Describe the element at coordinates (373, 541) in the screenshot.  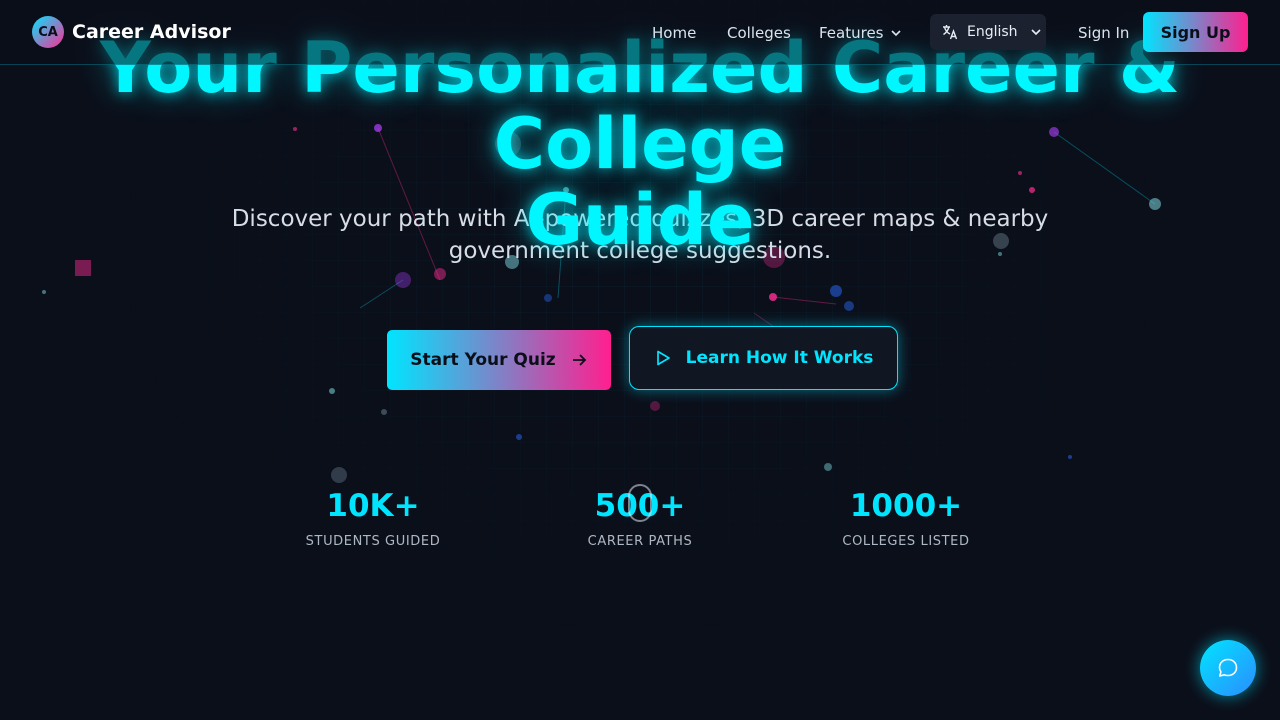
I see `stat-label: STUDENTS GUIDED` at that location.